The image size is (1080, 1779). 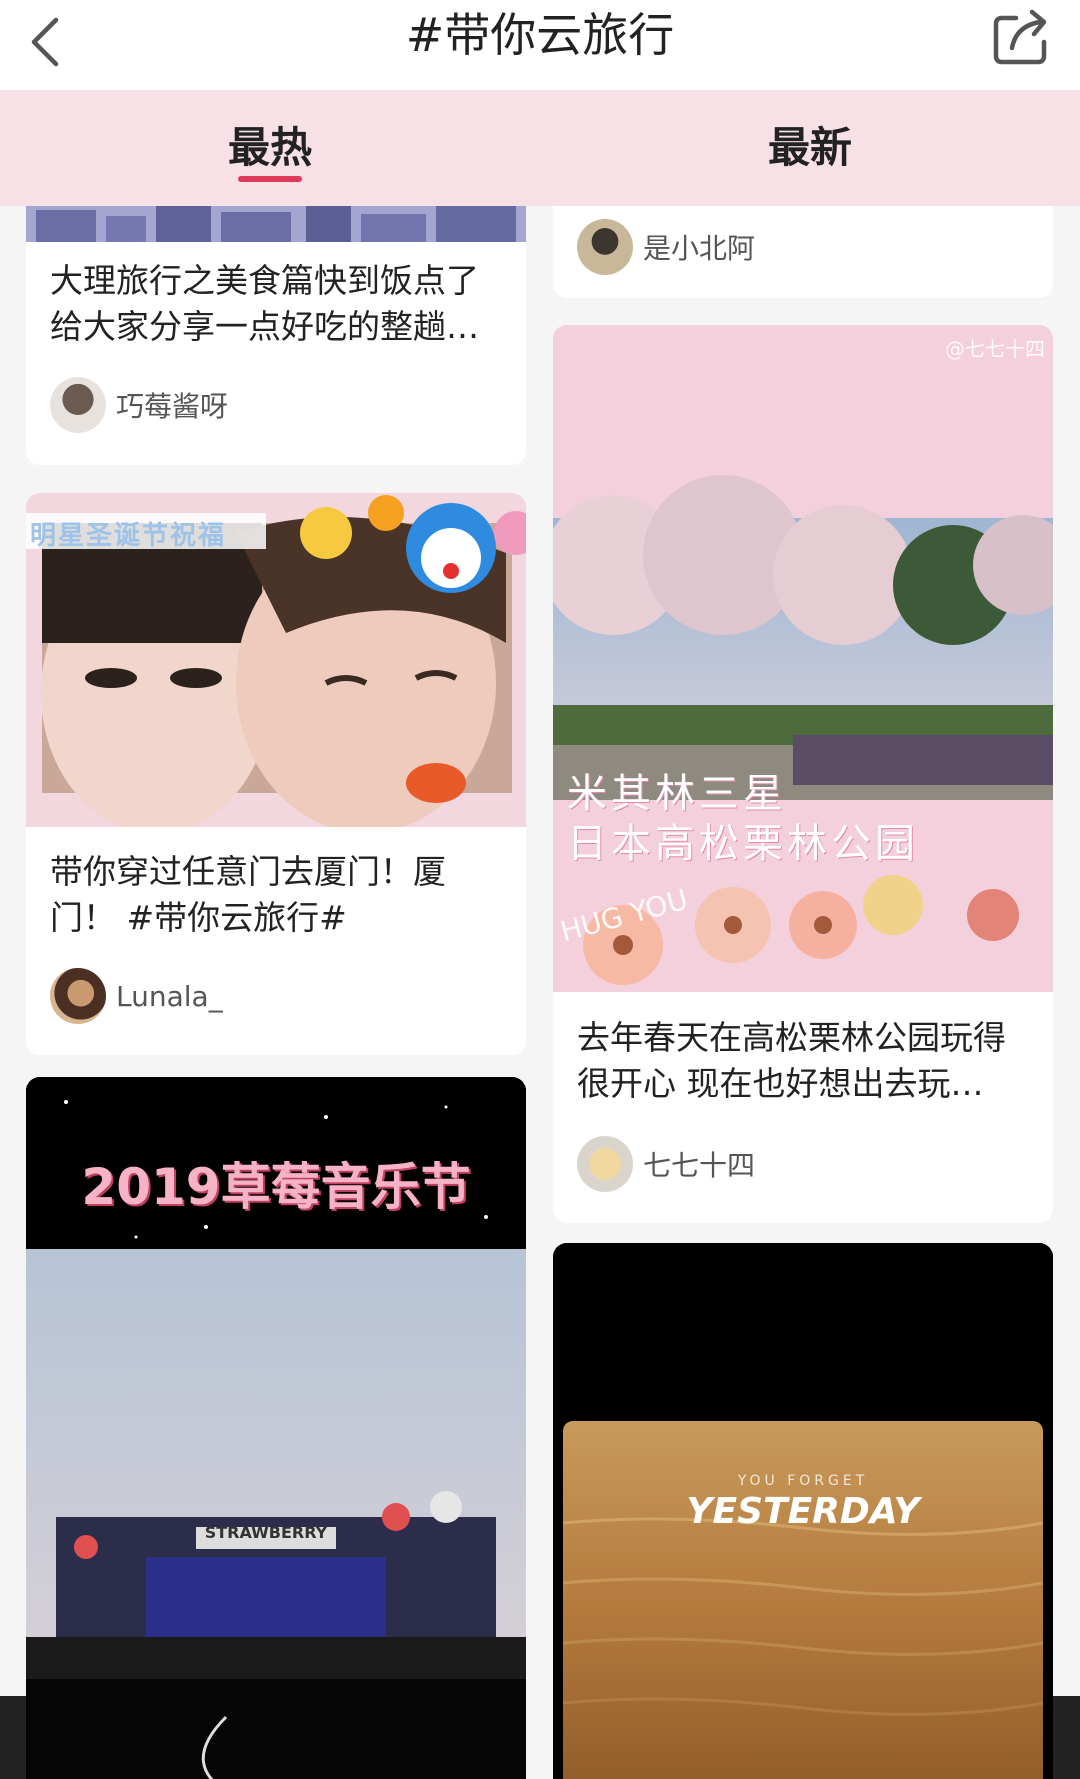 What do you see at coordinates (248, 894) in the screenshot?
I see `post-title: 带你穿过任意门去厦门！厦门！ #带你云旅行#` at bounding box center [248, 894].